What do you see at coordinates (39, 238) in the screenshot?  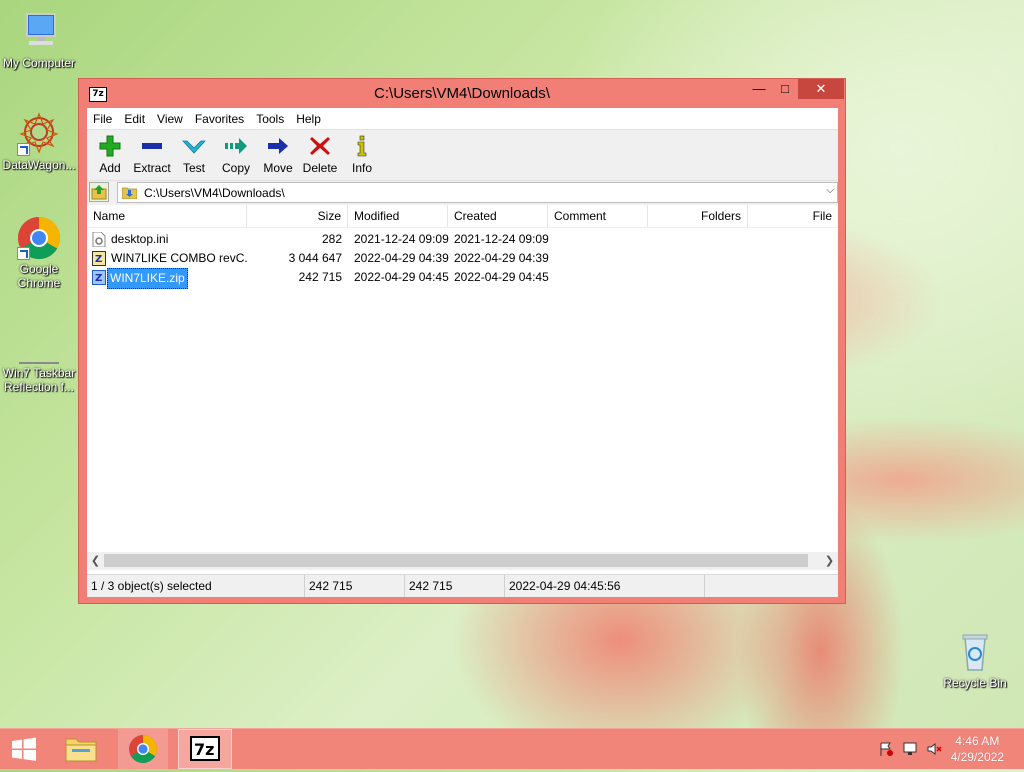 I see `chrome-icon` at bounding box center [39, 238].